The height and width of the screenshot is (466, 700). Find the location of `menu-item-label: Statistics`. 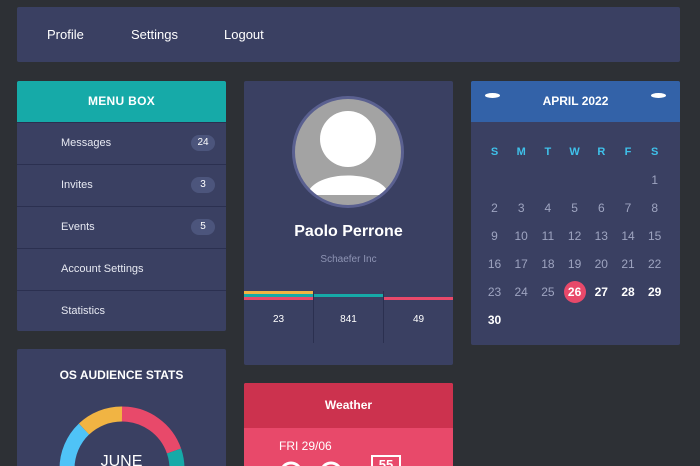

menu-item-label: Statistics is located at coordinates (83, 311).